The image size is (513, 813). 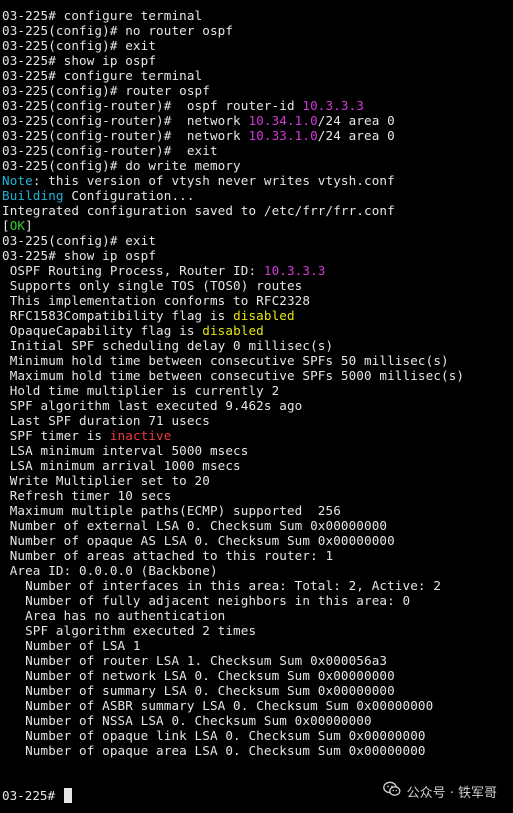 I want to click on terminal-text: OSPF Routing Process, Router ID:, so click(x=133, y=270).